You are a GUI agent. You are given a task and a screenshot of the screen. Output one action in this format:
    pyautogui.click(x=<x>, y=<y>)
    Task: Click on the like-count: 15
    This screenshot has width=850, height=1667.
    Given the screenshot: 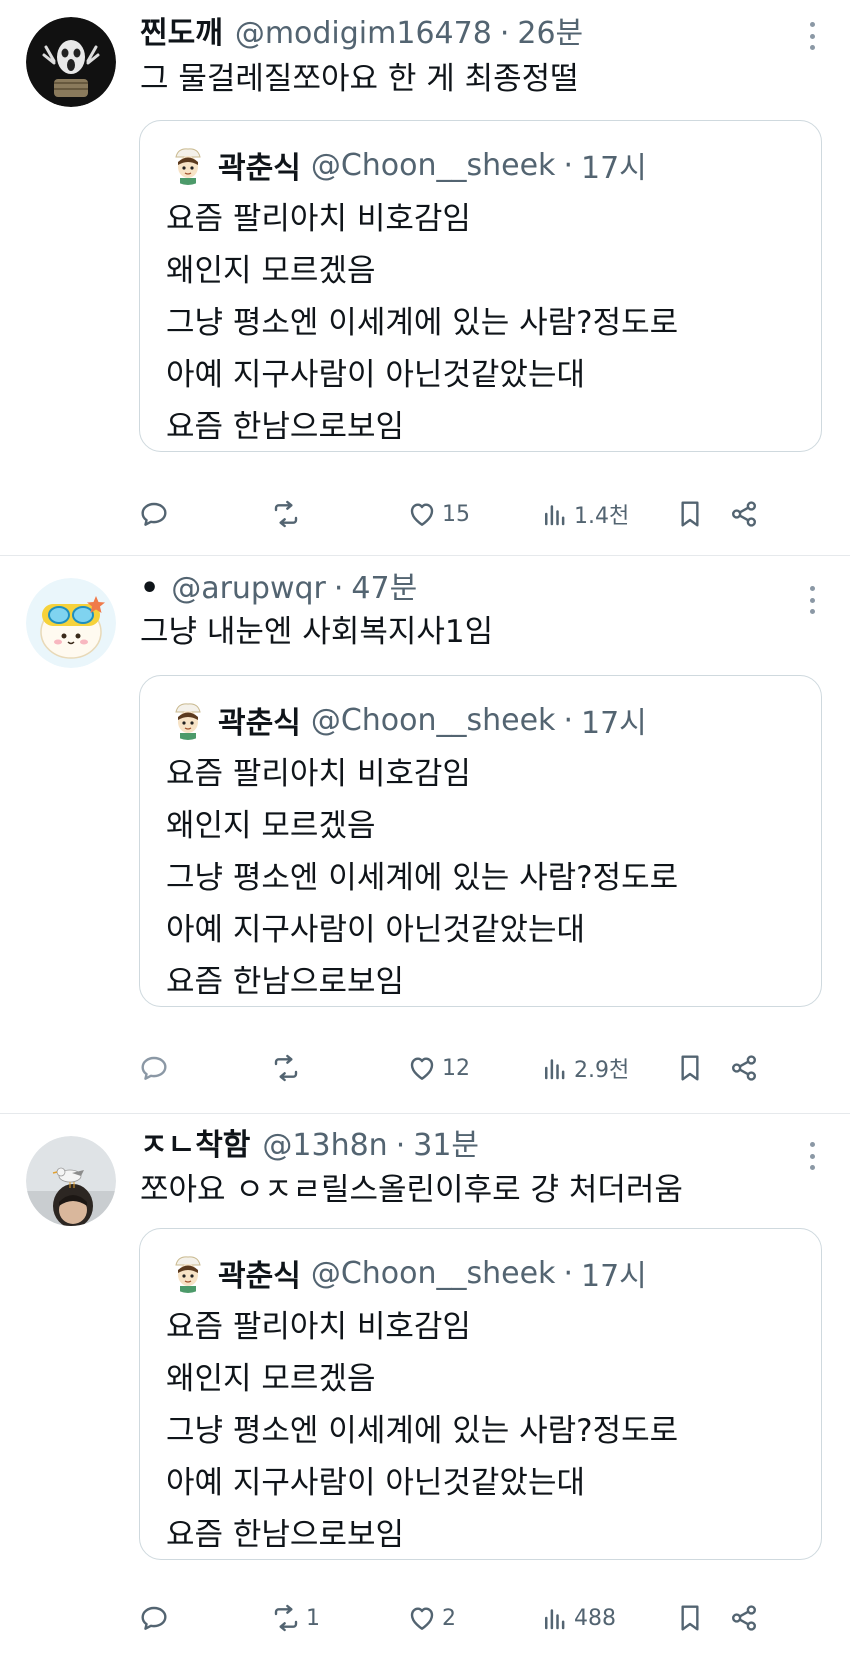 What is the action you would take?
    pyautogui.click(x=456, y=514)
    